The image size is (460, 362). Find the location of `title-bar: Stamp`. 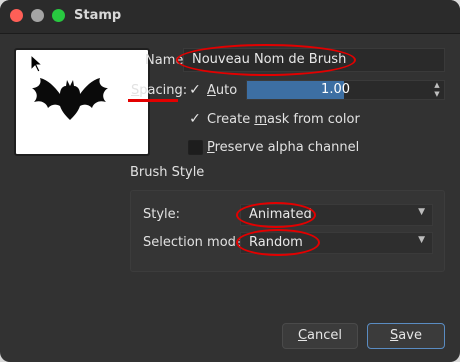

title-bar: Stamp is located at coordinates (230, 17).